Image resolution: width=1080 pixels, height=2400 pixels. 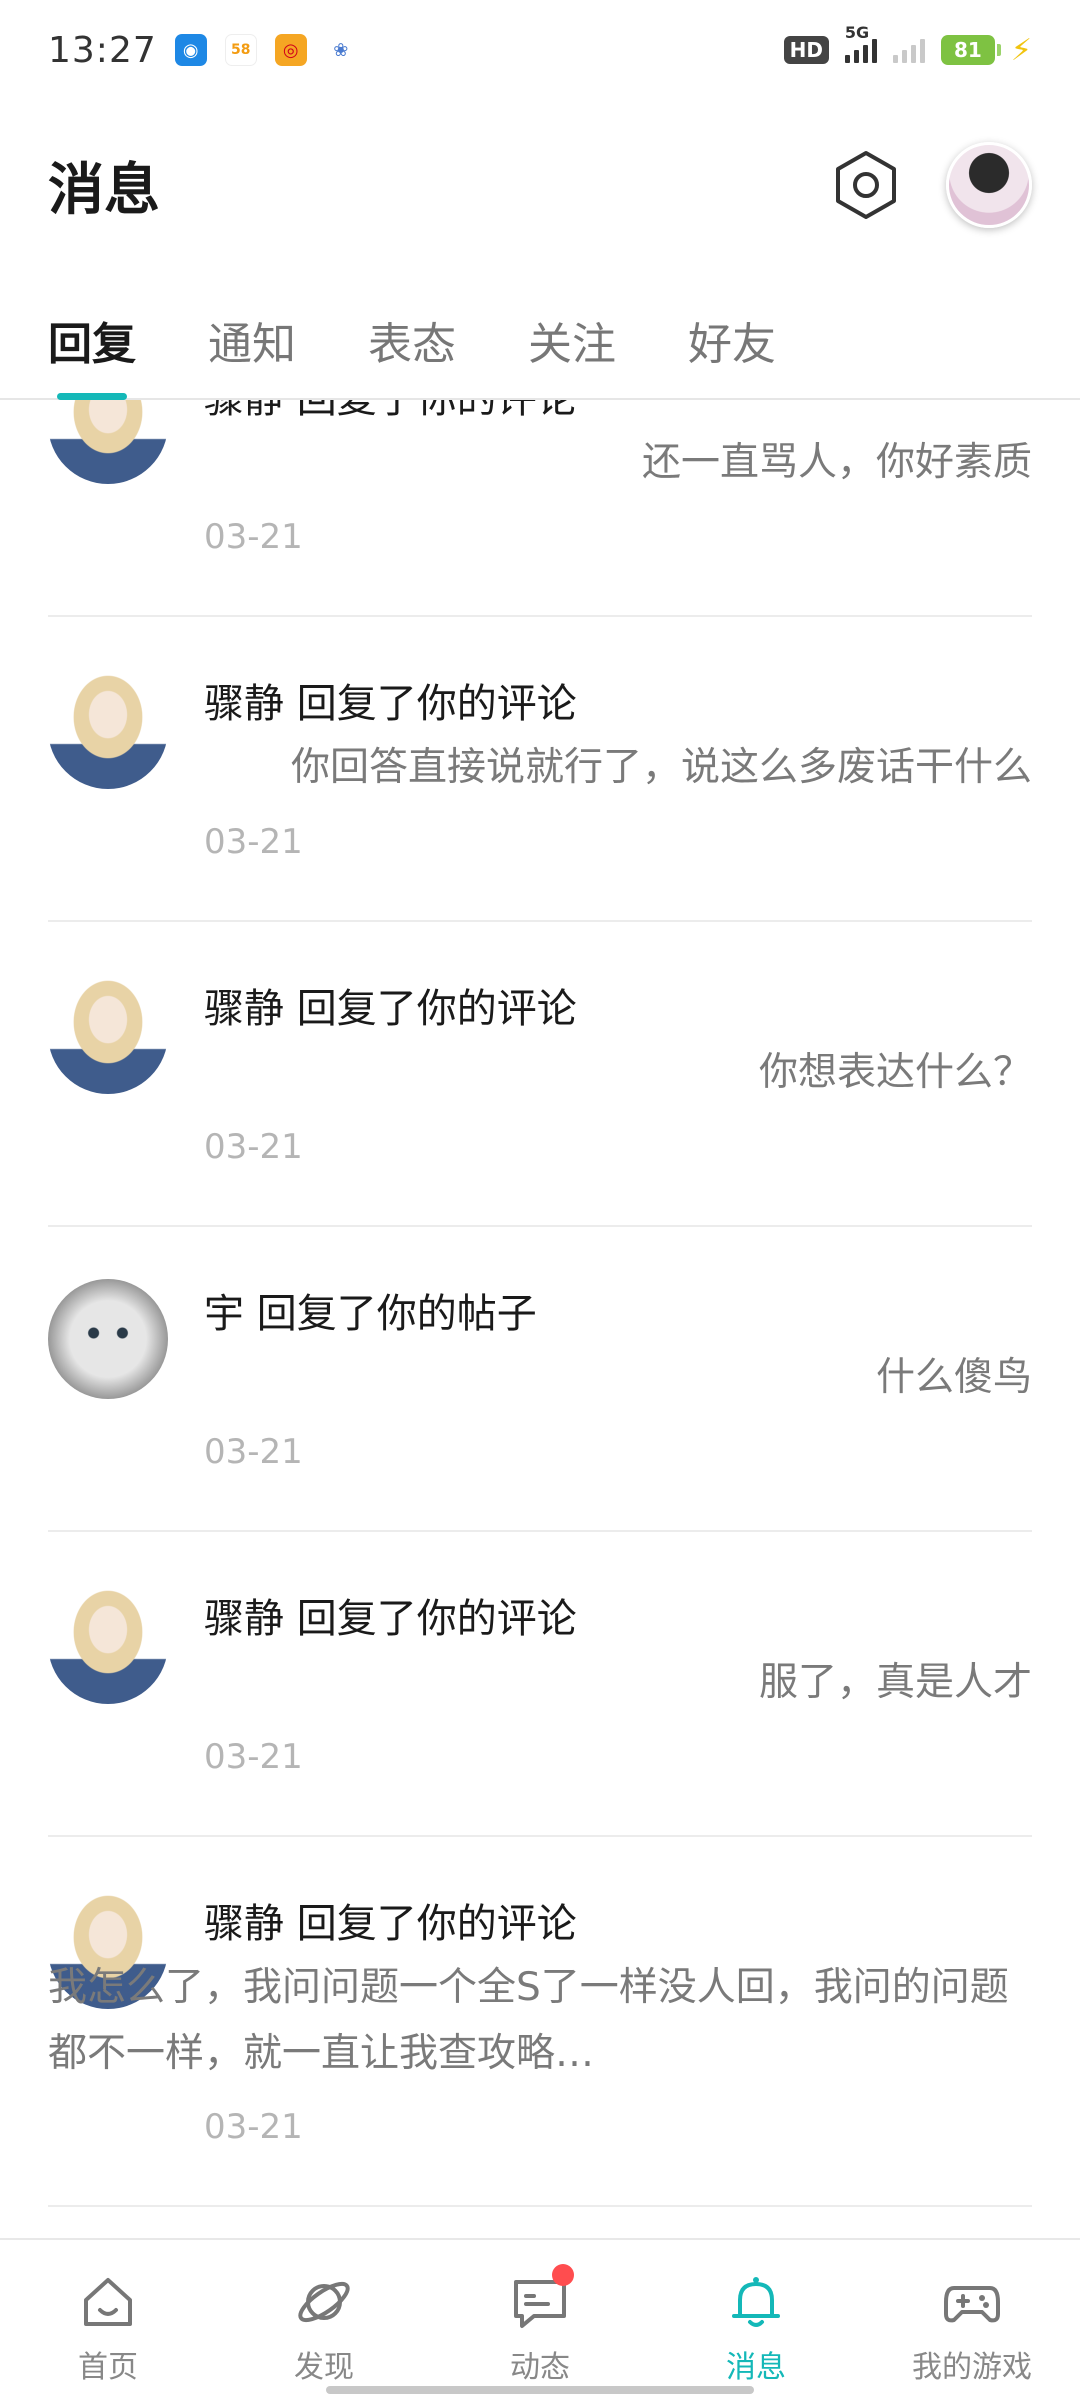 What do you see at coordinates (540, 1684) in the screenshot?
I see `list-item: 骤静 回复了你的评论 服了，真是人才 03-21` at bounding box center [540, 1684].